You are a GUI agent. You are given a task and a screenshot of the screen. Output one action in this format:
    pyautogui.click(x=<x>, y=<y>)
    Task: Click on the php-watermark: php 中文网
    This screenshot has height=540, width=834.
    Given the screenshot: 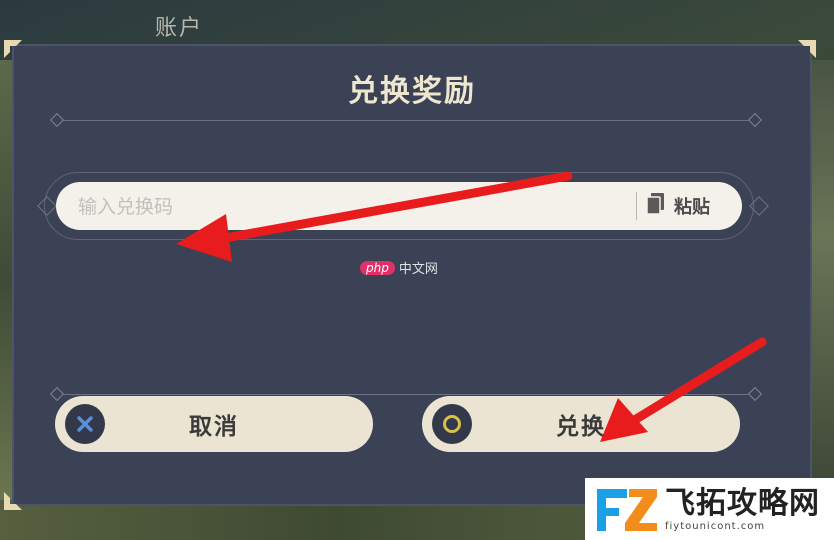 What is the action you would take?
    pyautogui.click(x=399, y=267)
    